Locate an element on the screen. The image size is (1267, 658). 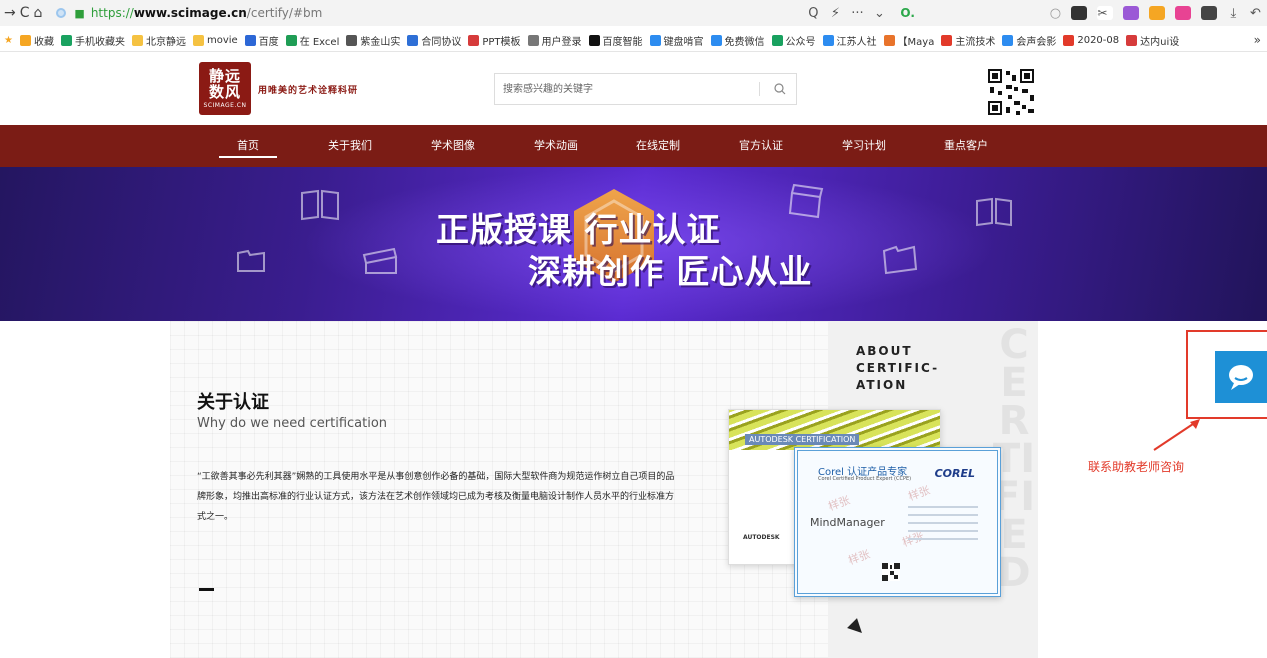
game-icon is located at coordinates (1183, 13).